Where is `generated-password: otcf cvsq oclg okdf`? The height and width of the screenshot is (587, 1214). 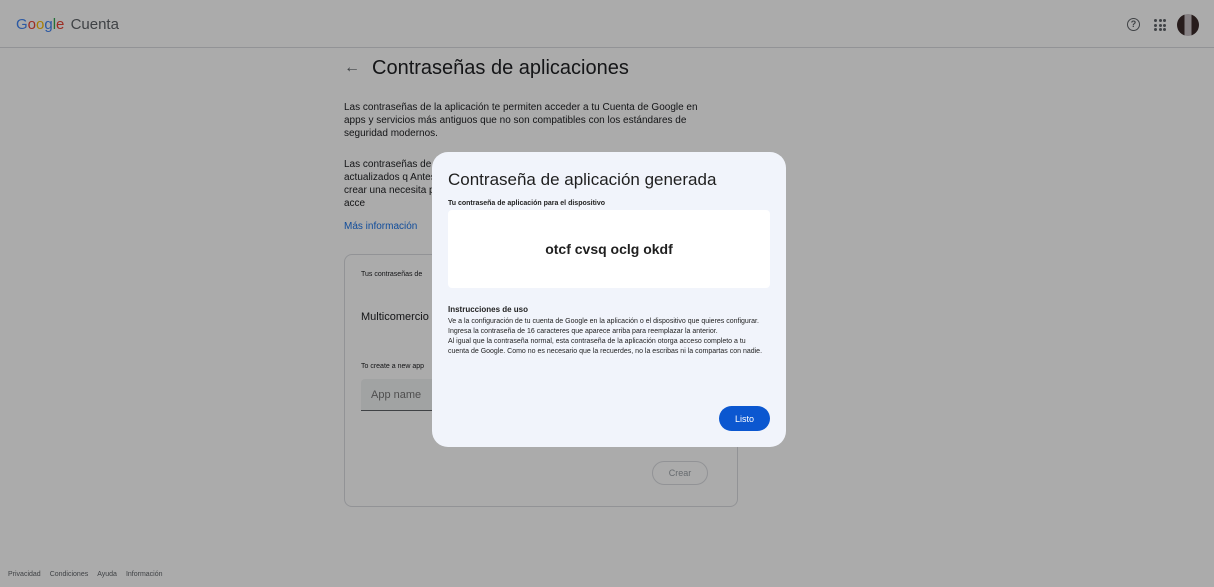
generated-password: otcf cvsq oclg okdf is located at coordinates (609, 249).